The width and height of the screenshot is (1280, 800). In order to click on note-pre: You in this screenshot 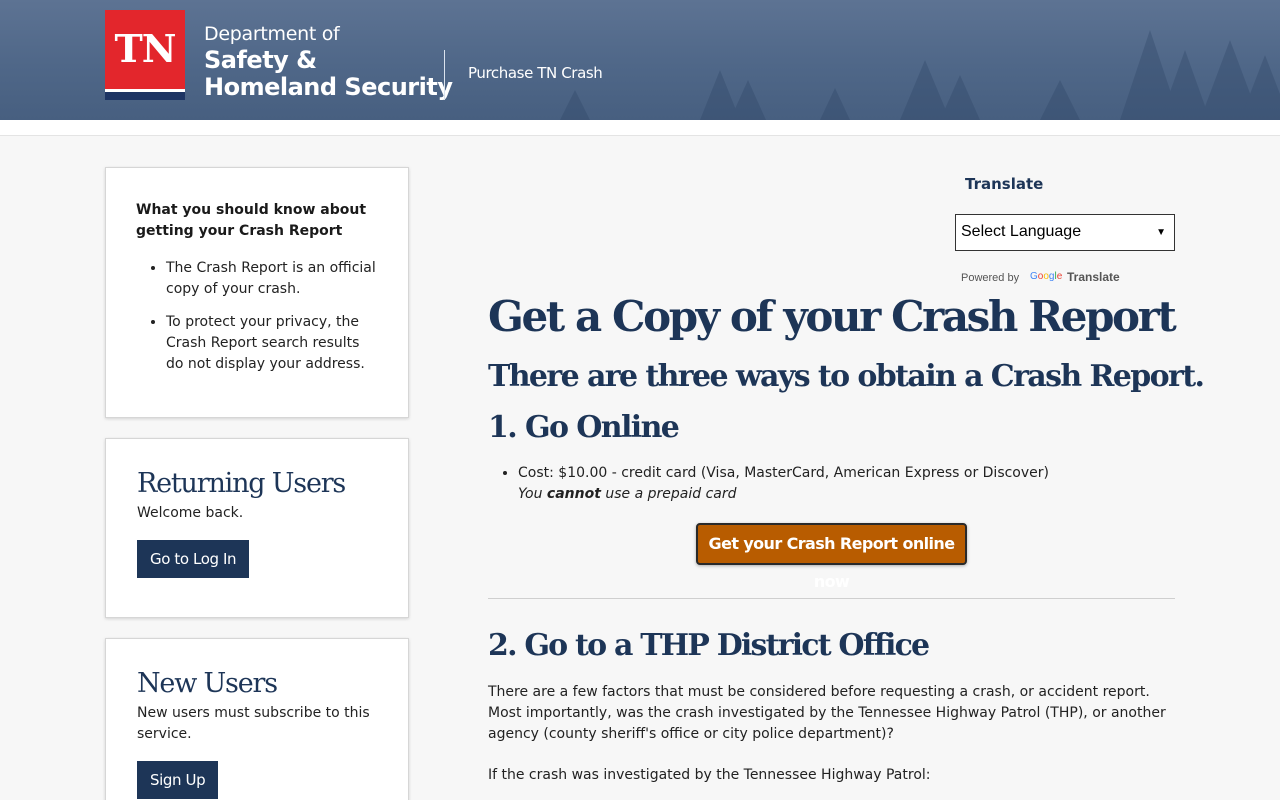, I will do `click(532, 494)`.